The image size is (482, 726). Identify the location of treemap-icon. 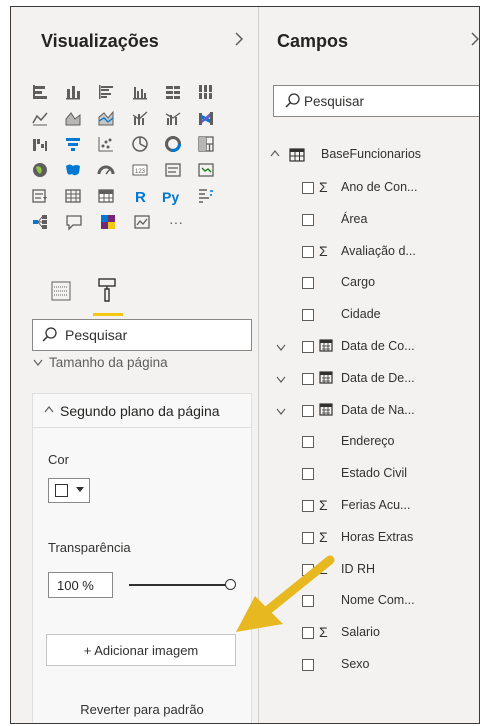
(206, 144).